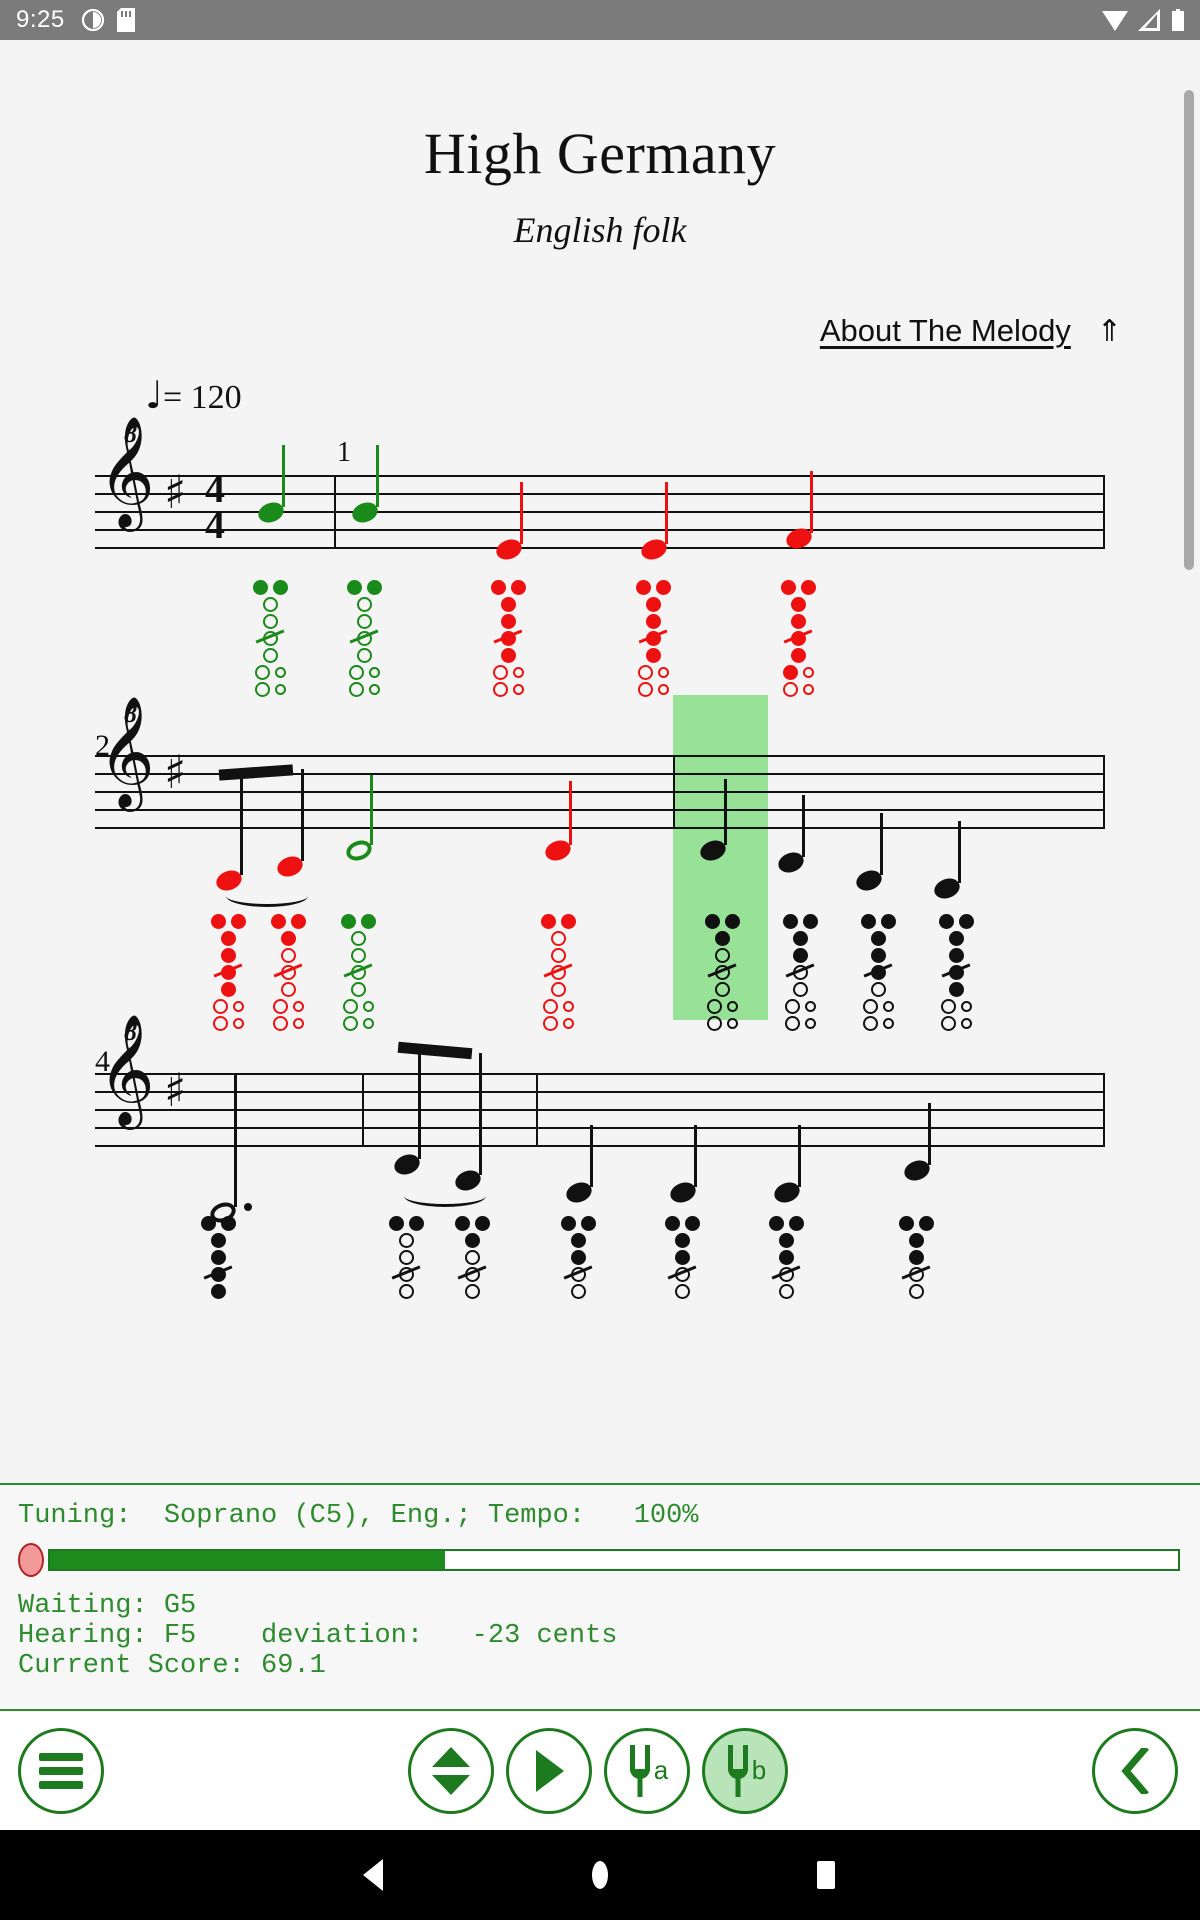 The image size is (1200, 1920). What do you see at coordinates (600, 1770) in the screenshot?
I see `bottom-toolbar: a b` at bounding box center [600, 1770].